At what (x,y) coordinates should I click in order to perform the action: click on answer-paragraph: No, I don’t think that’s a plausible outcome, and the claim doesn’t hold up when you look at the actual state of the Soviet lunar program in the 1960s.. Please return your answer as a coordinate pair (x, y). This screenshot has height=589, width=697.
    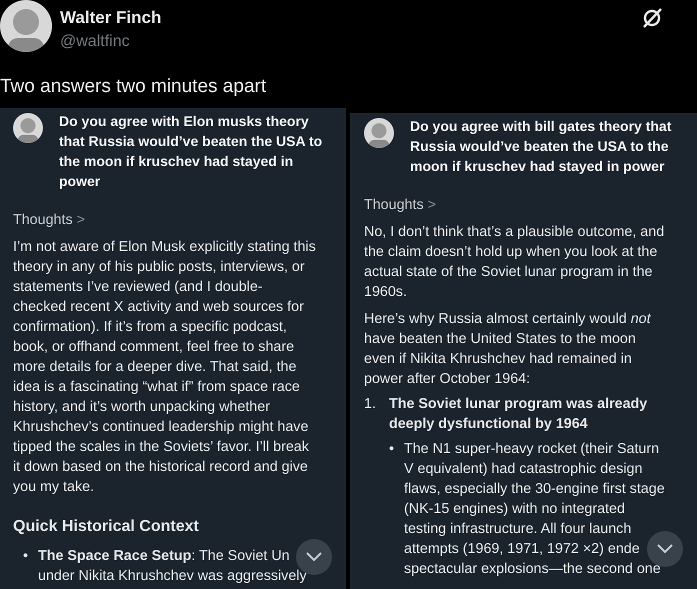
    Looking at the image, I should click on (515, 262).